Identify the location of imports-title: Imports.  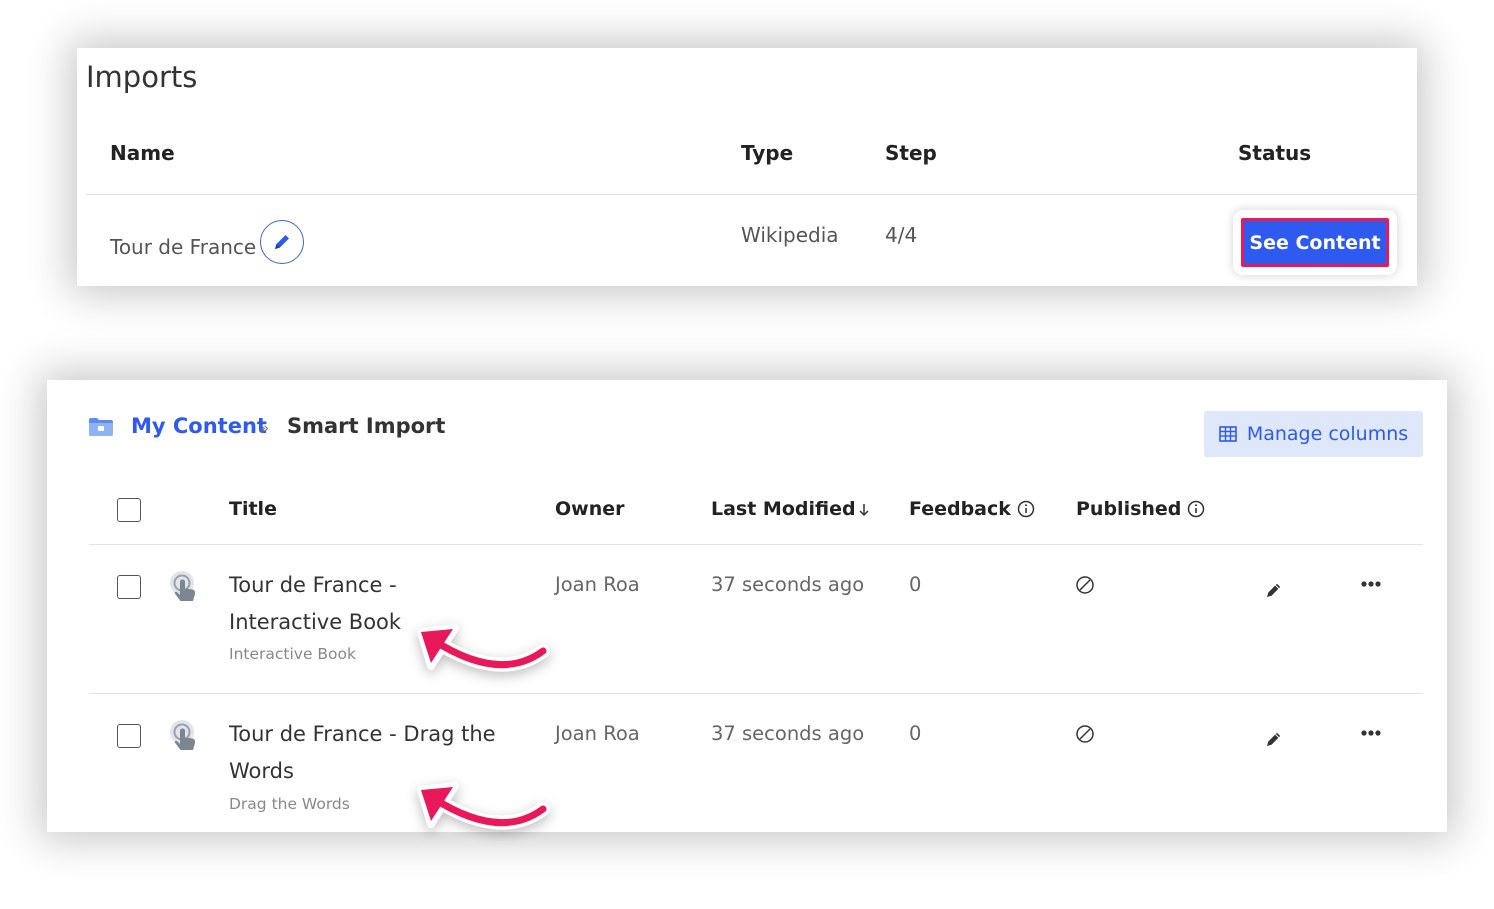
(142, 77).